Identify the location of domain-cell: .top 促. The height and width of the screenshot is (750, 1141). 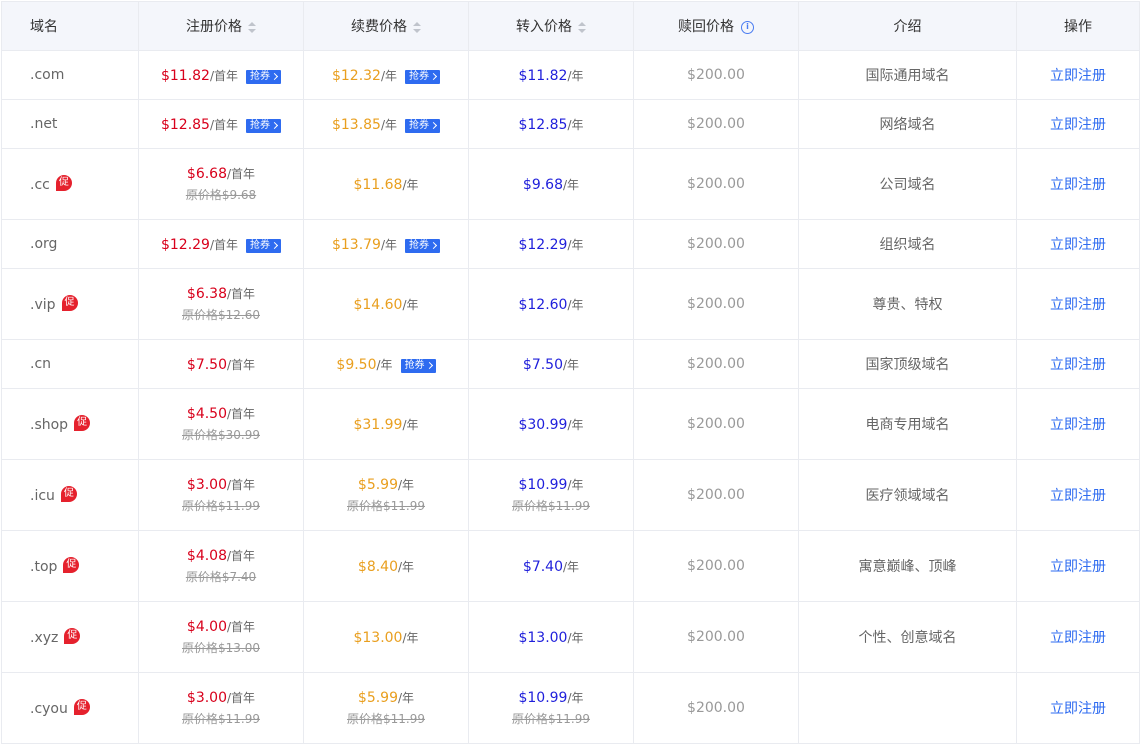
(70, 566).